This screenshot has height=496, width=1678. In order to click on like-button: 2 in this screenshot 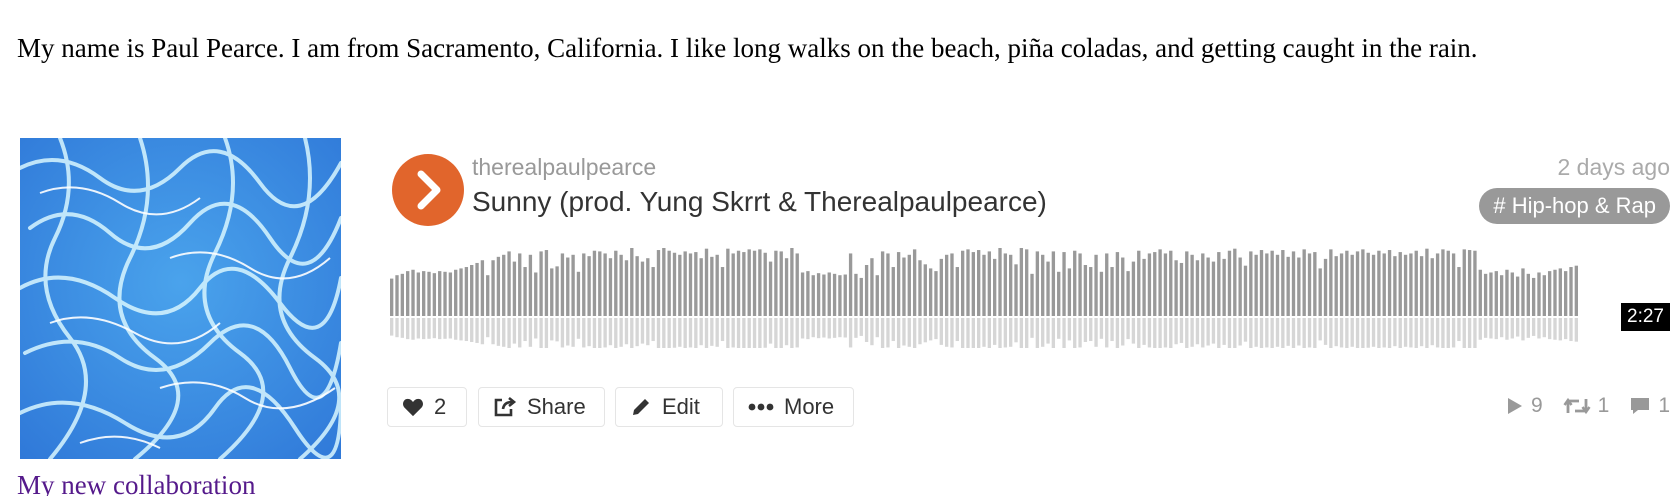, I will do `click(427, 407)`.